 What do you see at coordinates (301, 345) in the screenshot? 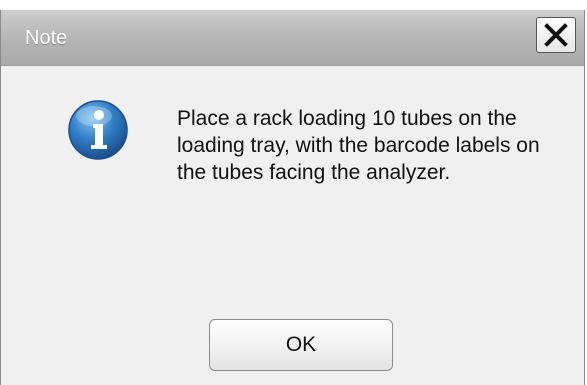
I see `ok-button: OK` at bounding box center [301, 345].